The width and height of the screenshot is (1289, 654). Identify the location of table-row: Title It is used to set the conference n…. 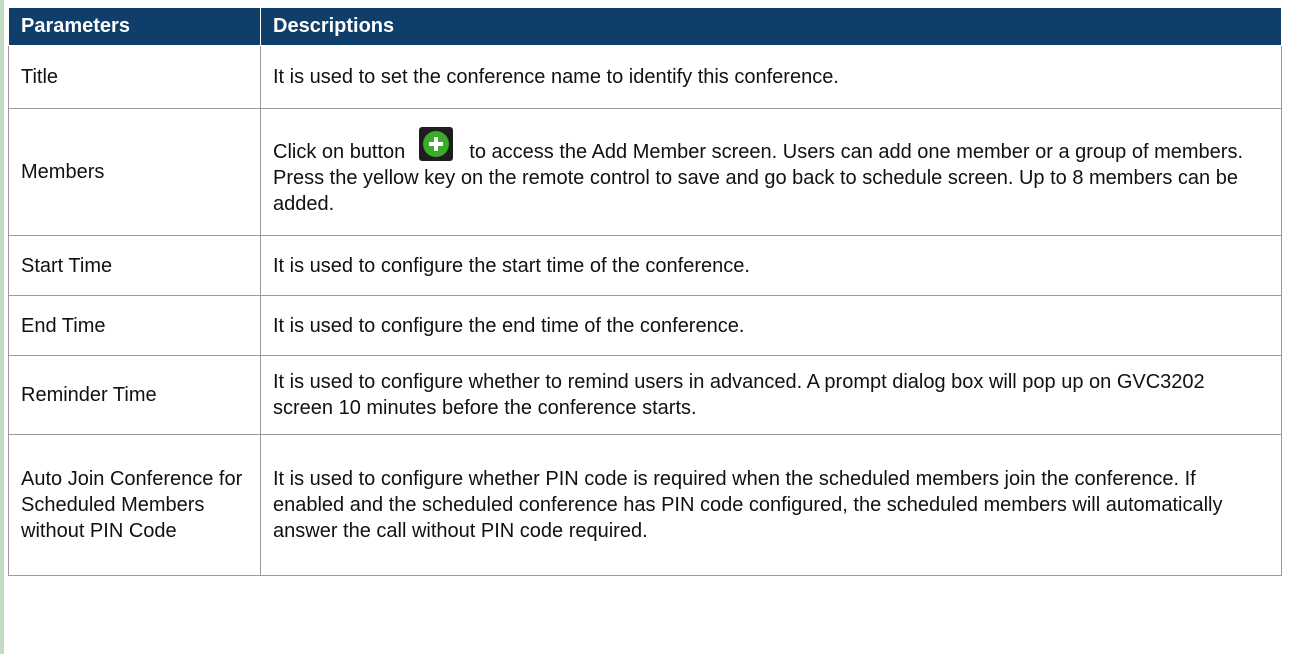
(645, 77).